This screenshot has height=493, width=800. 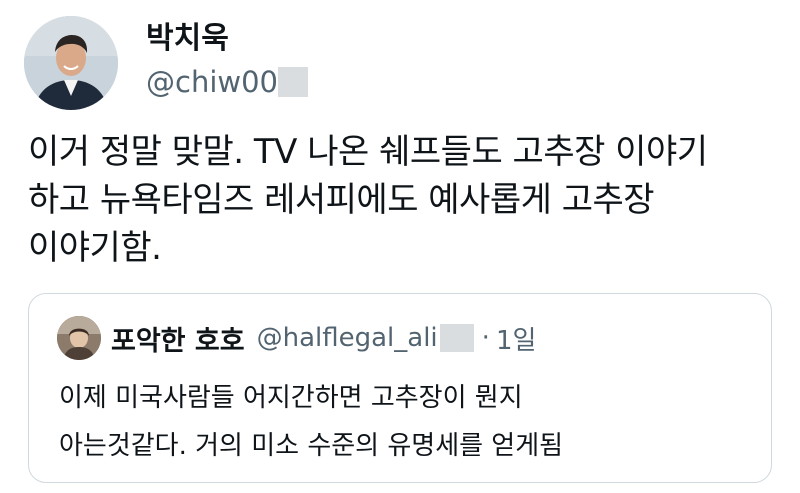 I want to click on quoted-tweet-header: 포악한 호호 @halflegal_ali · 1일, so click(x=323, y=338).